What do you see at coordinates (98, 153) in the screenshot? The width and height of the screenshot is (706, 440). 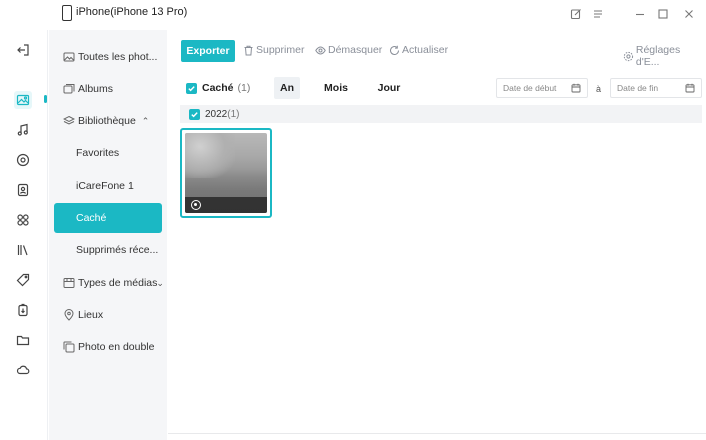 I see `nav-label: Favorites` at bounding box center [98, 153].